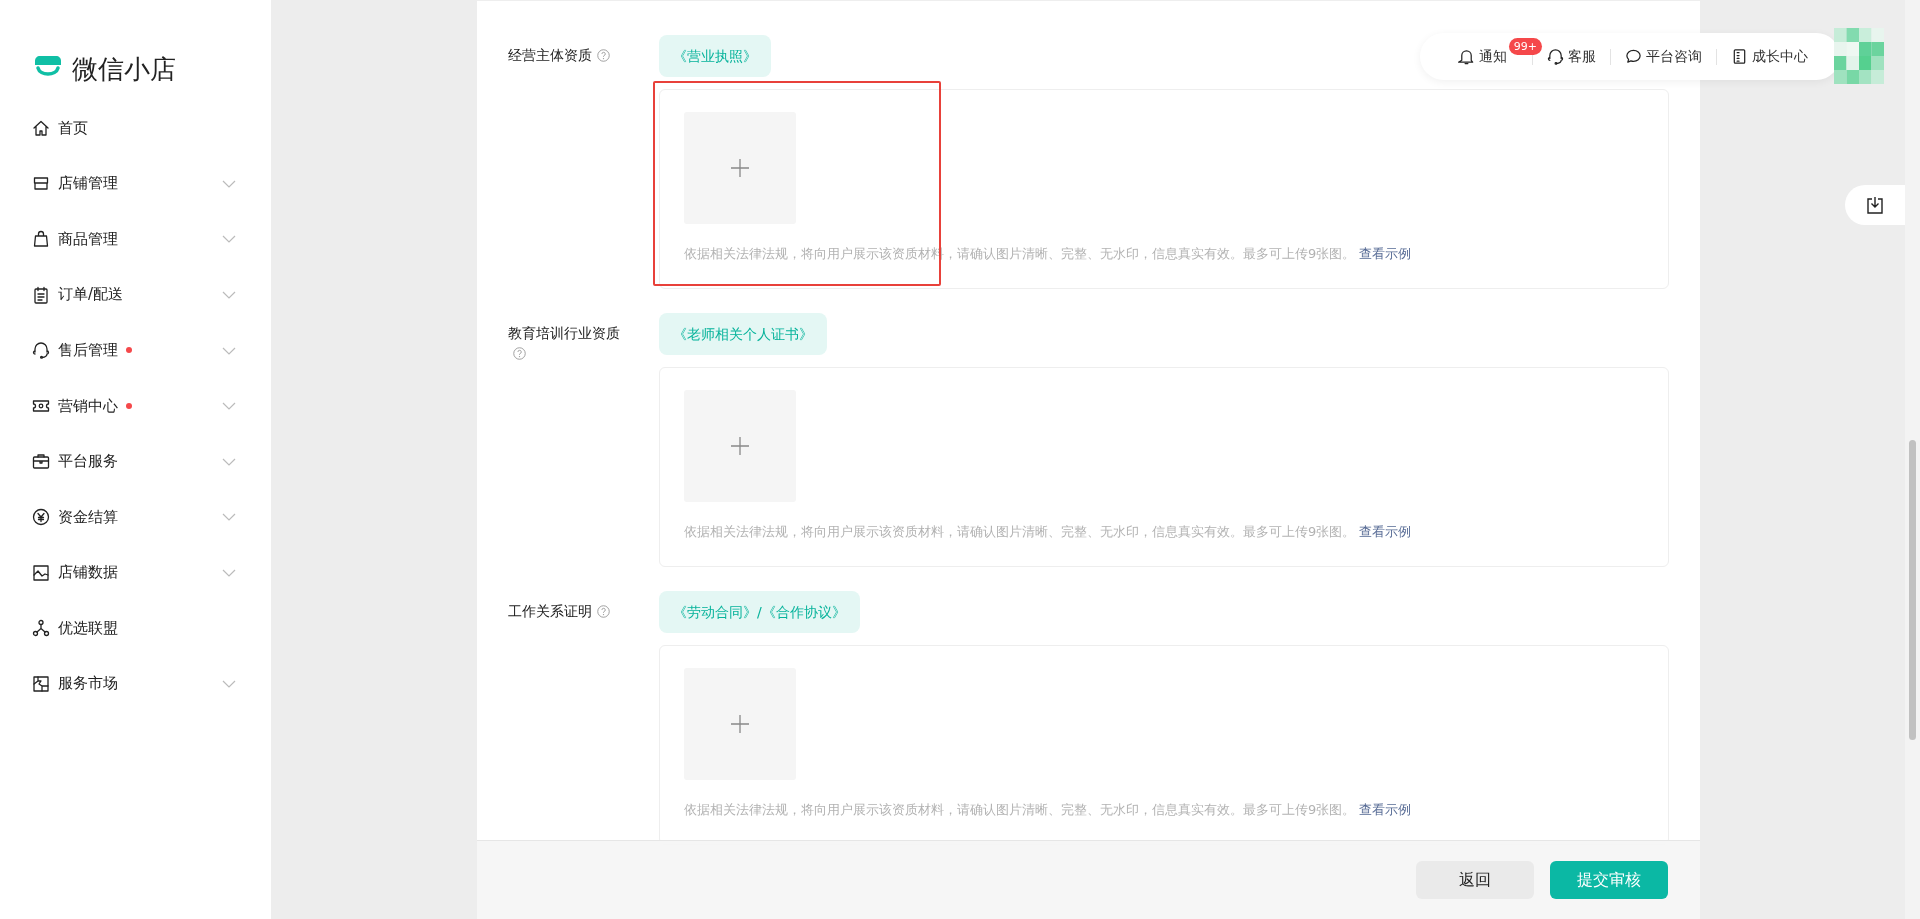  What do you see at coordinates (550, 55) in the screenshot?
I see `field-label: 经营主体资质` at bounding box center [550, 55].